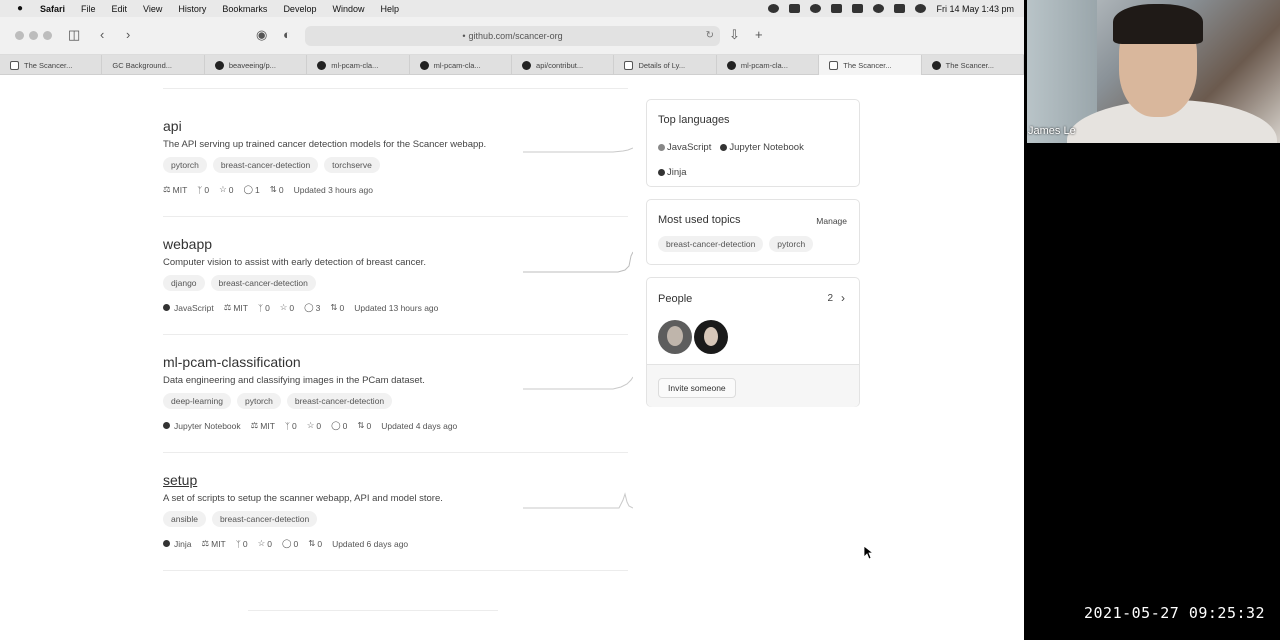  Describe the element at coordinates (312, 307) in the screenshot. I see `issues-meta: ◯ 3` at that location.